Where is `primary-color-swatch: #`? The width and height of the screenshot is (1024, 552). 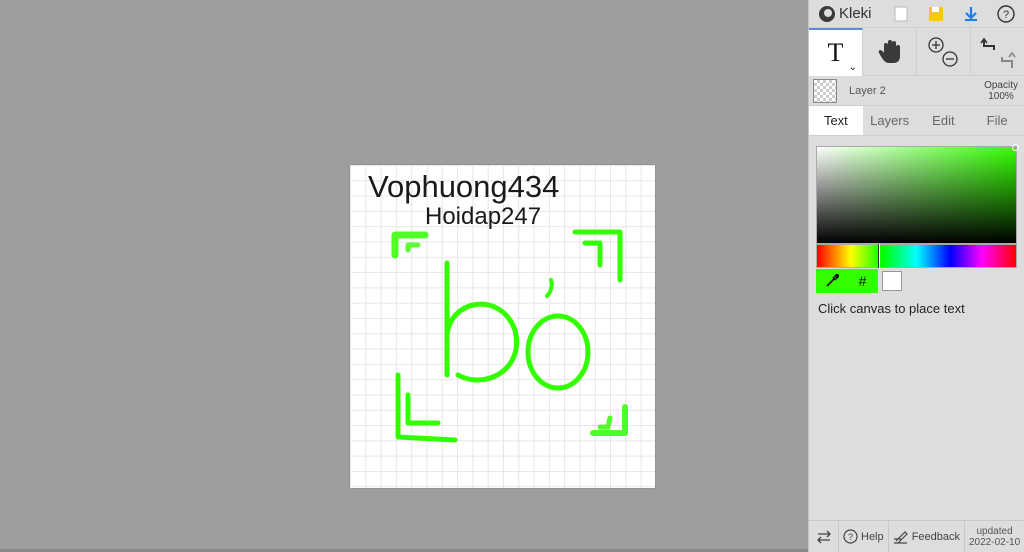
primary-color-swatch: # is located at coordinates (847, 281).